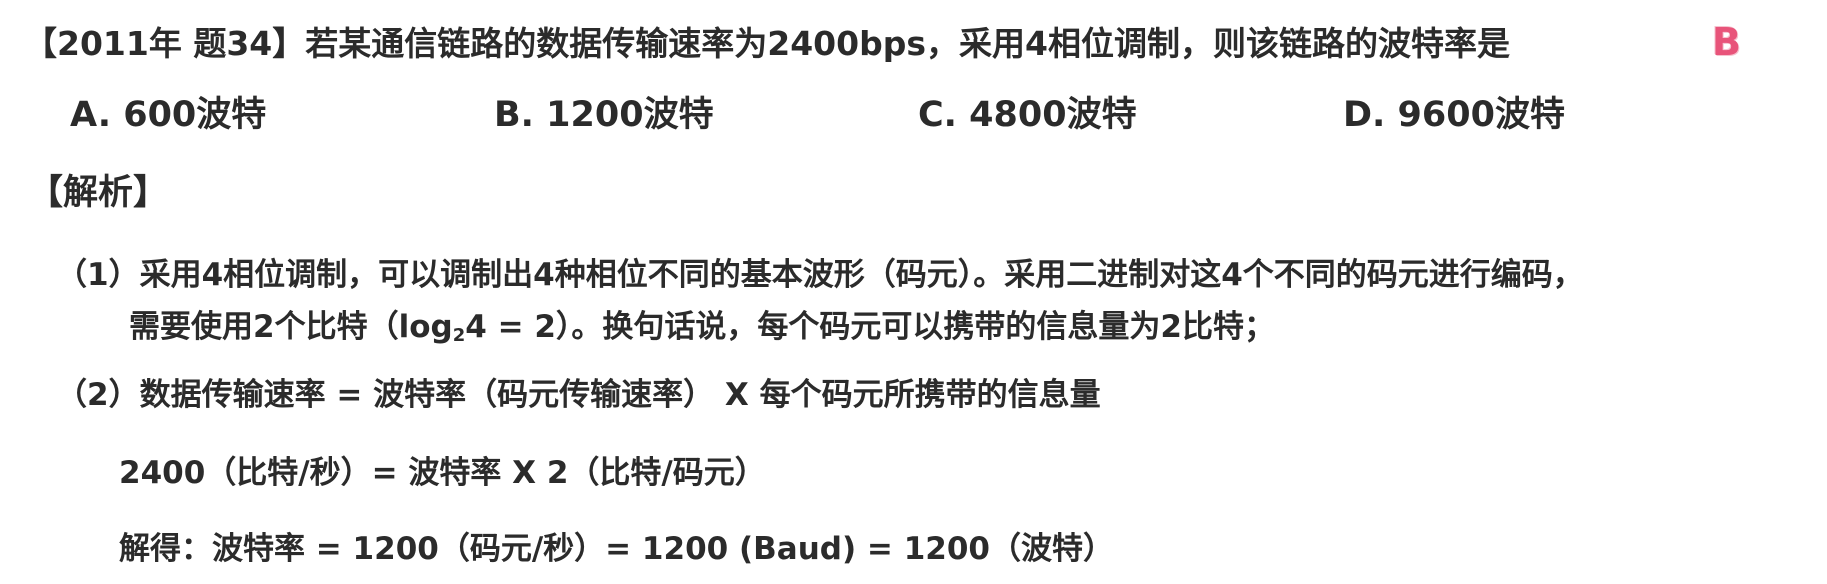  What do you see at coordinates (442, 473) in the screenshot?
I see `equation-1: 2400（比特/秒）= 波特率 X 2（比特/码元）` at bounding box center [442, 473].